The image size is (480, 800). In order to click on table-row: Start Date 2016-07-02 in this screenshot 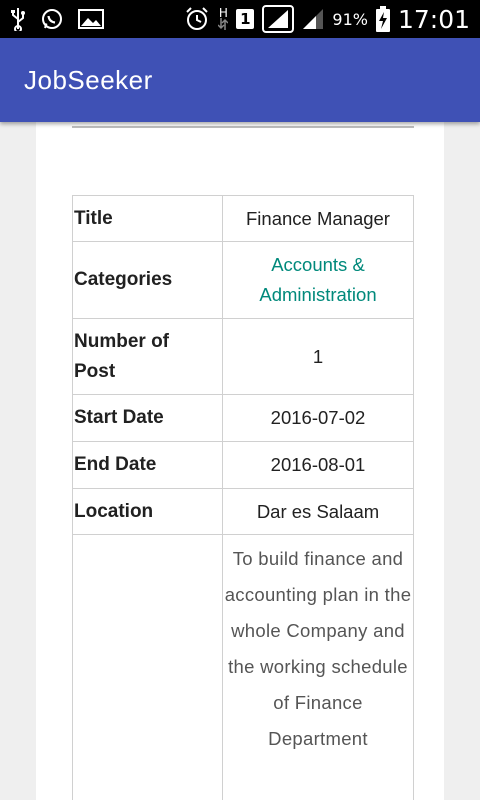, I will do `click(243, 418)`.